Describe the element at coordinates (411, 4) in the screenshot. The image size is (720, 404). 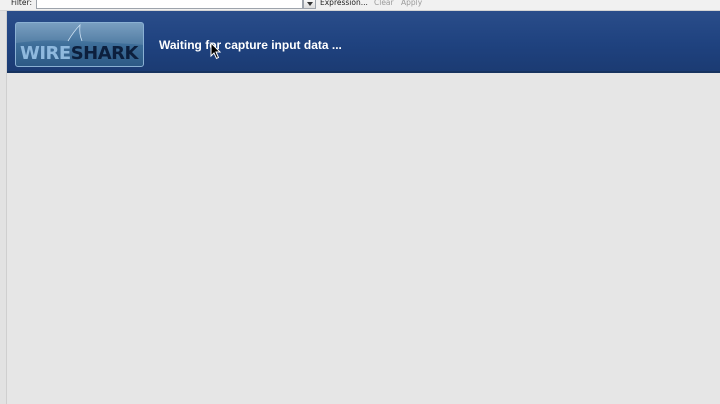
I see `apply-button: Apply` at that location.